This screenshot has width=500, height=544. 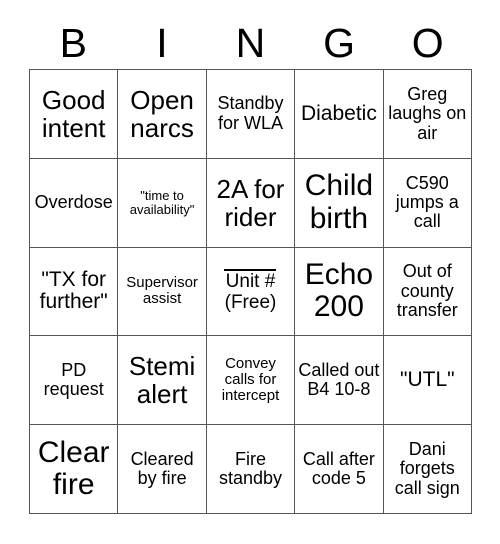 What do you see at coordinates (250, 302) in the screenshot?
I see `free-space-label: (Free)` at bounding box center [250, 302].